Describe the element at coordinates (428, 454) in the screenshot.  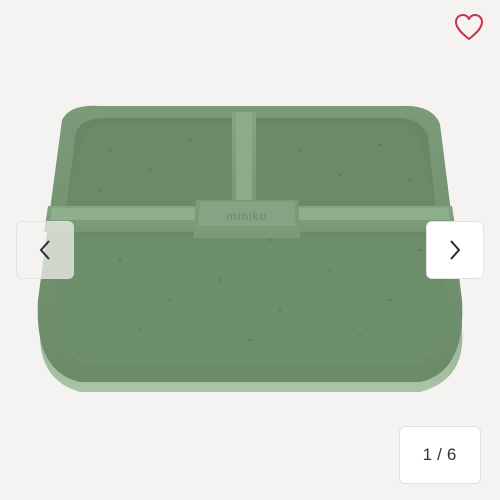
I see `pager-current: 1` at that location.